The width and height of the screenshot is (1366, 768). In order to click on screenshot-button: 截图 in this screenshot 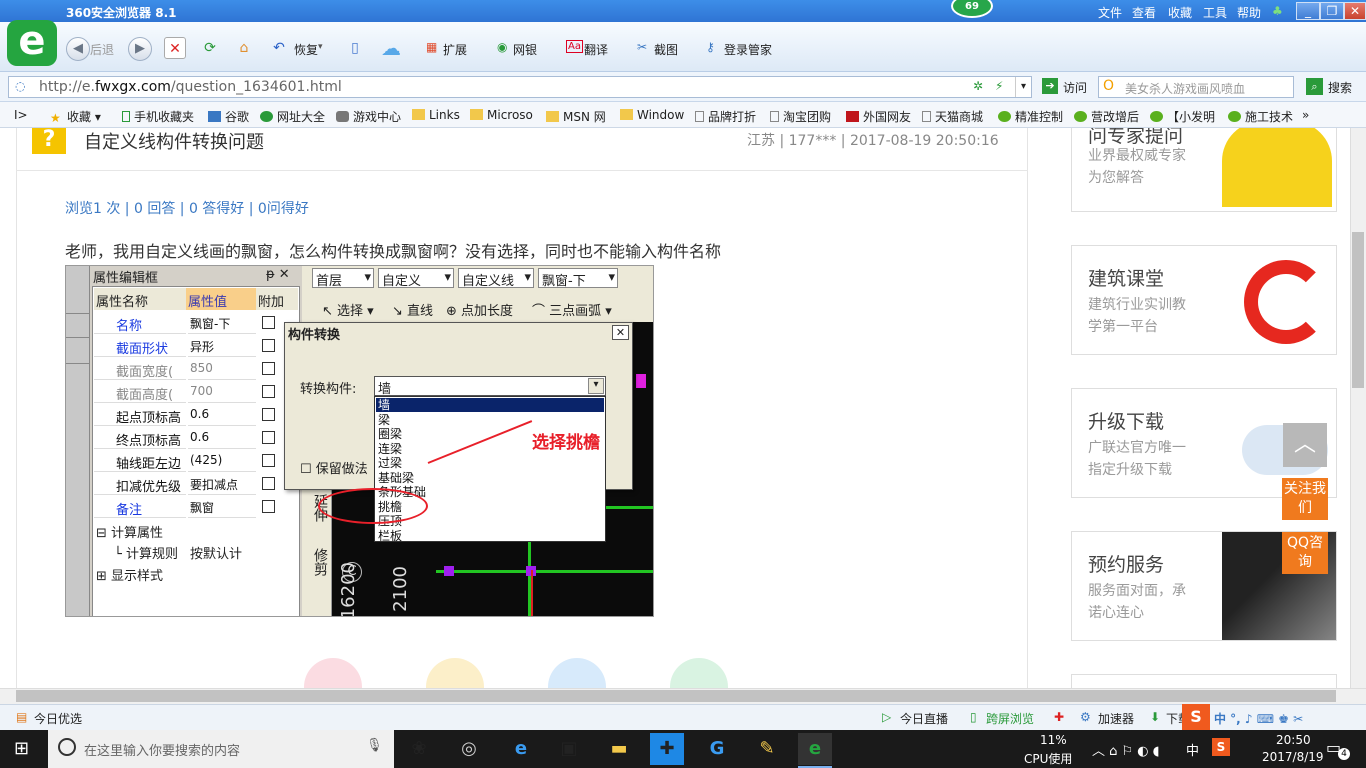, I will do `click(666, 49)`.